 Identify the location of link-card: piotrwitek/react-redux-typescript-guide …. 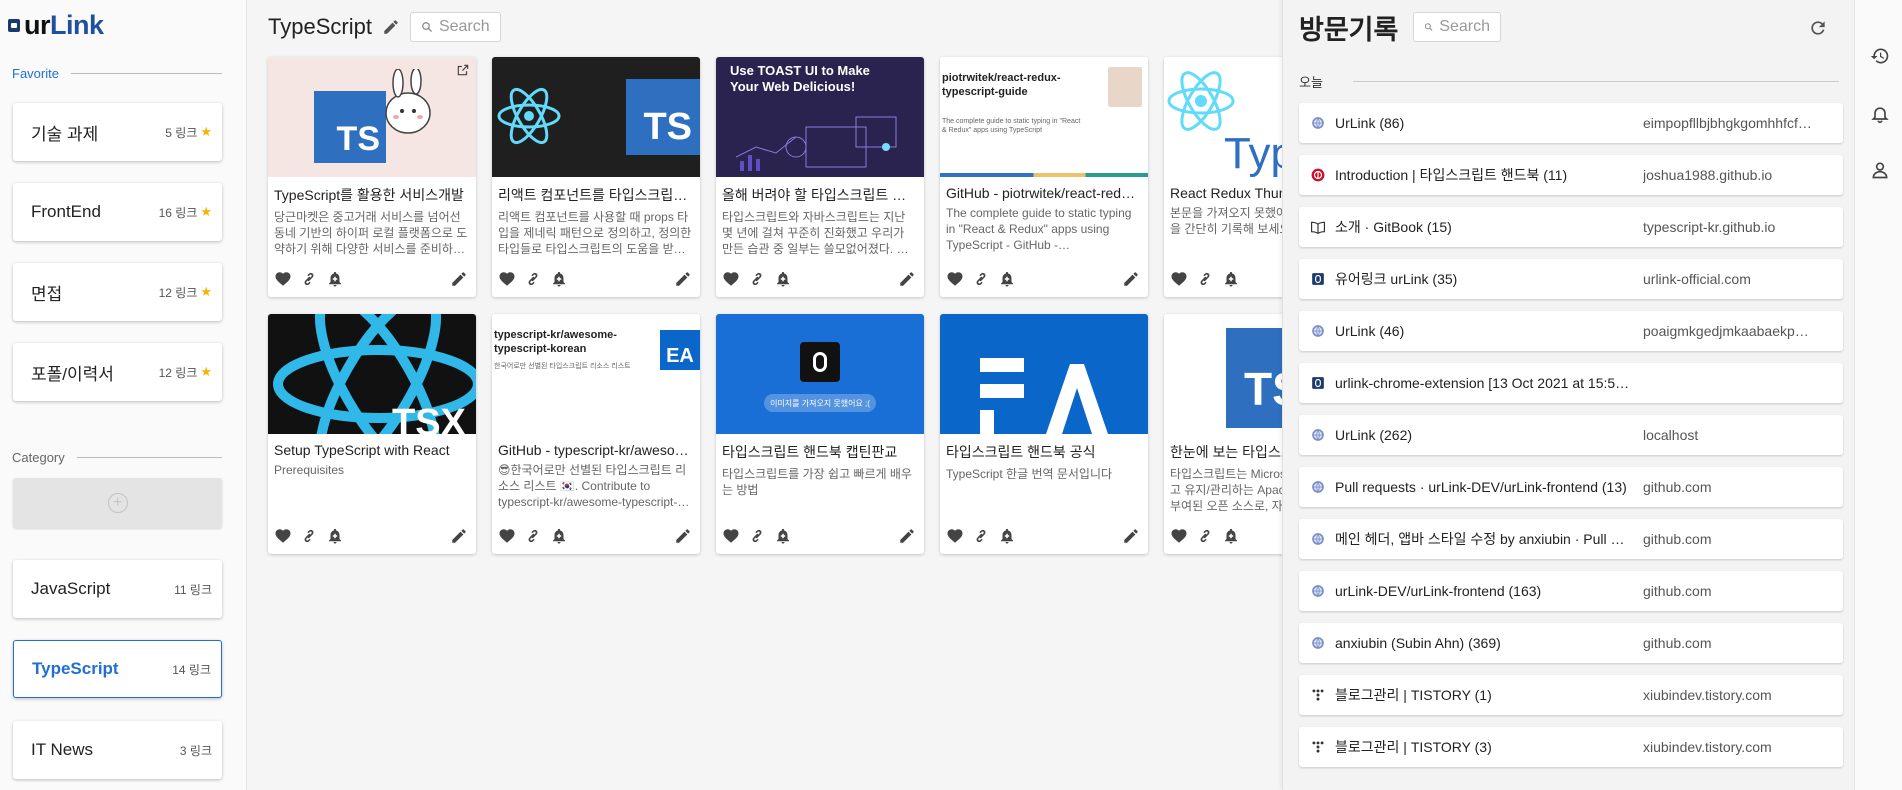
(1044, 177).